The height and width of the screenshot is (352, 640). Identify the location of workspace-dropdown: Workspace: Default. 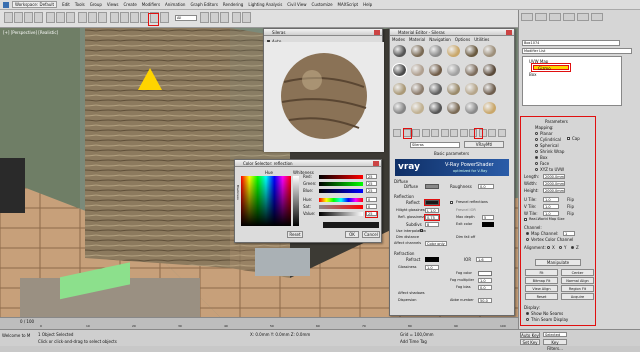
(35, 4).